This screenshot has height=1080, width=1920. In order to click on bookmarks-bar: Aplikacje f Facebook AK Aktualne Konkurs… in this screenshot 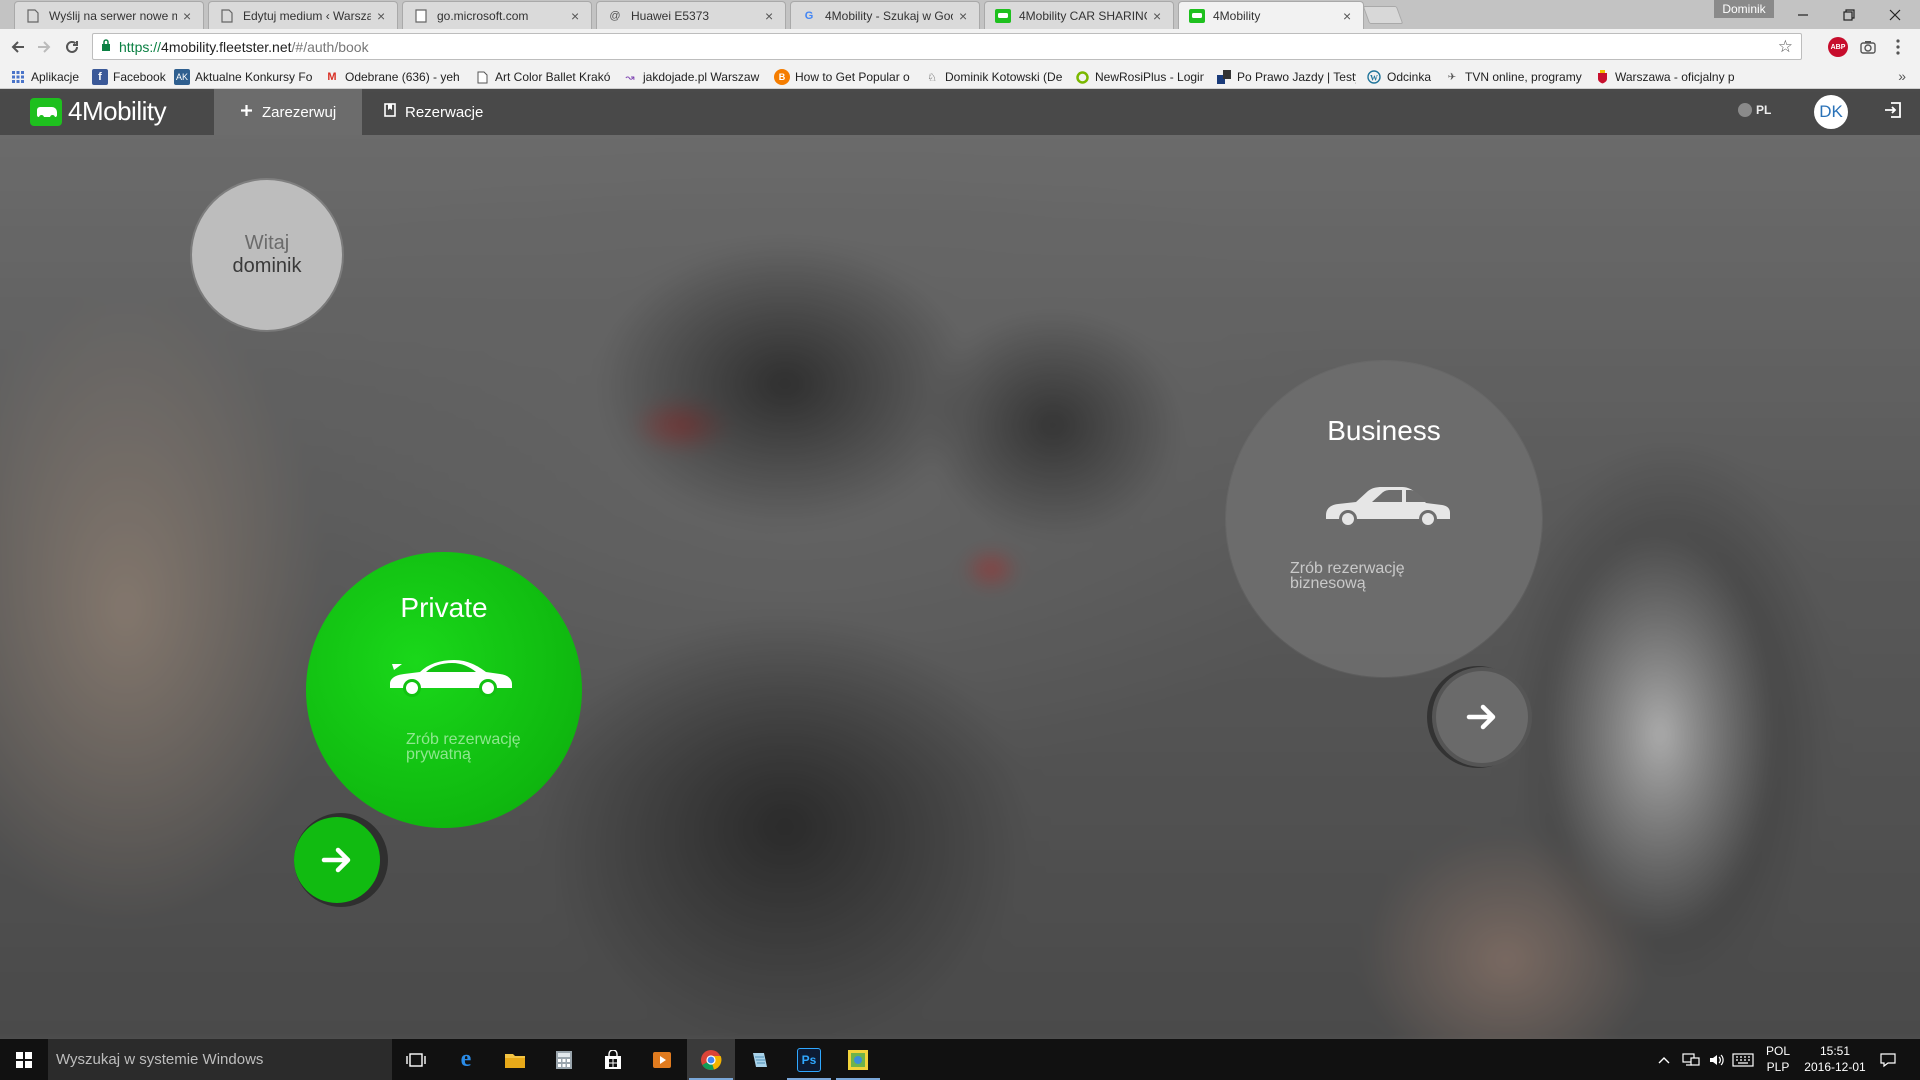, I will do `click(960, 77)`.